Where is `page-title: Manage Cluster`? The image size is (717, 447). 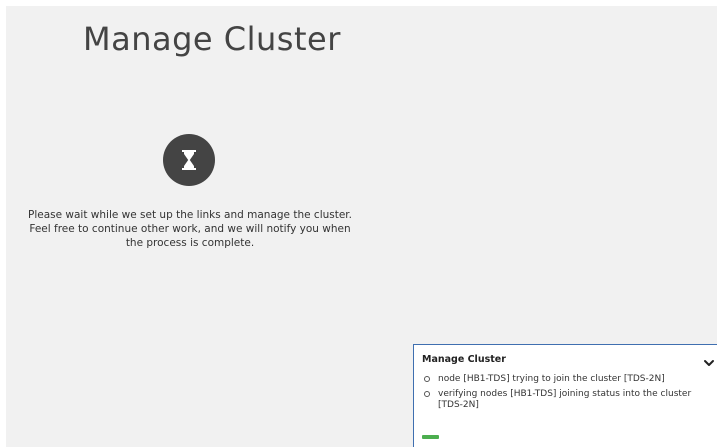 page-title: Manage Cluster is located at coordinates (212, 39).